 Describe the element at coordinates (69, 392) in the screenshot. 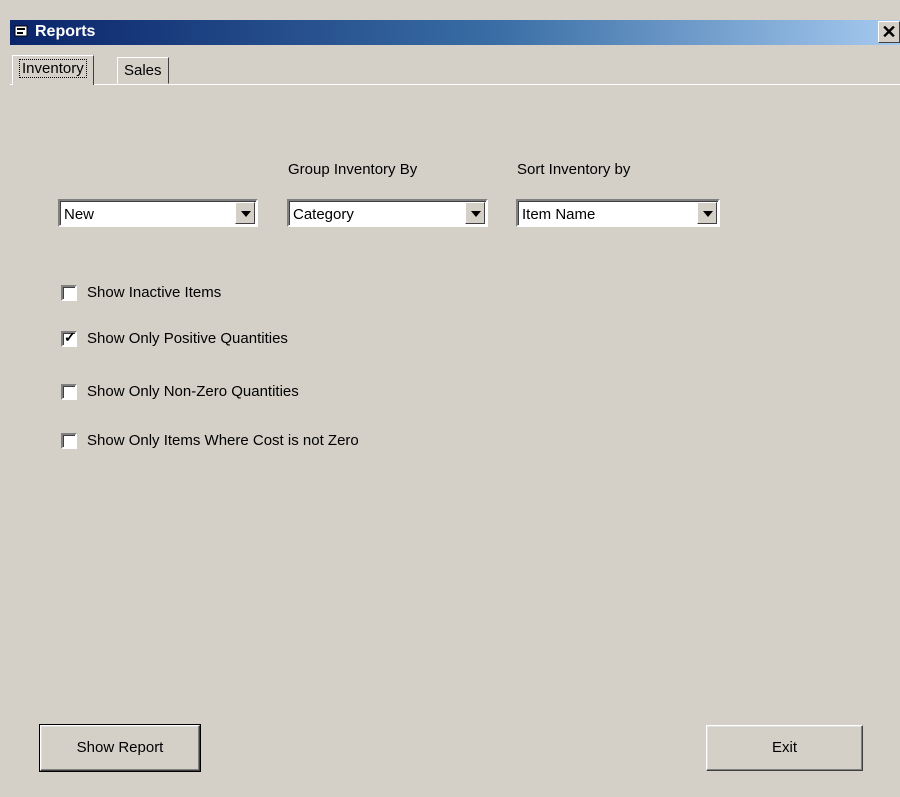

I see `show-only-non-zero-quantities-checkbox` at that location.